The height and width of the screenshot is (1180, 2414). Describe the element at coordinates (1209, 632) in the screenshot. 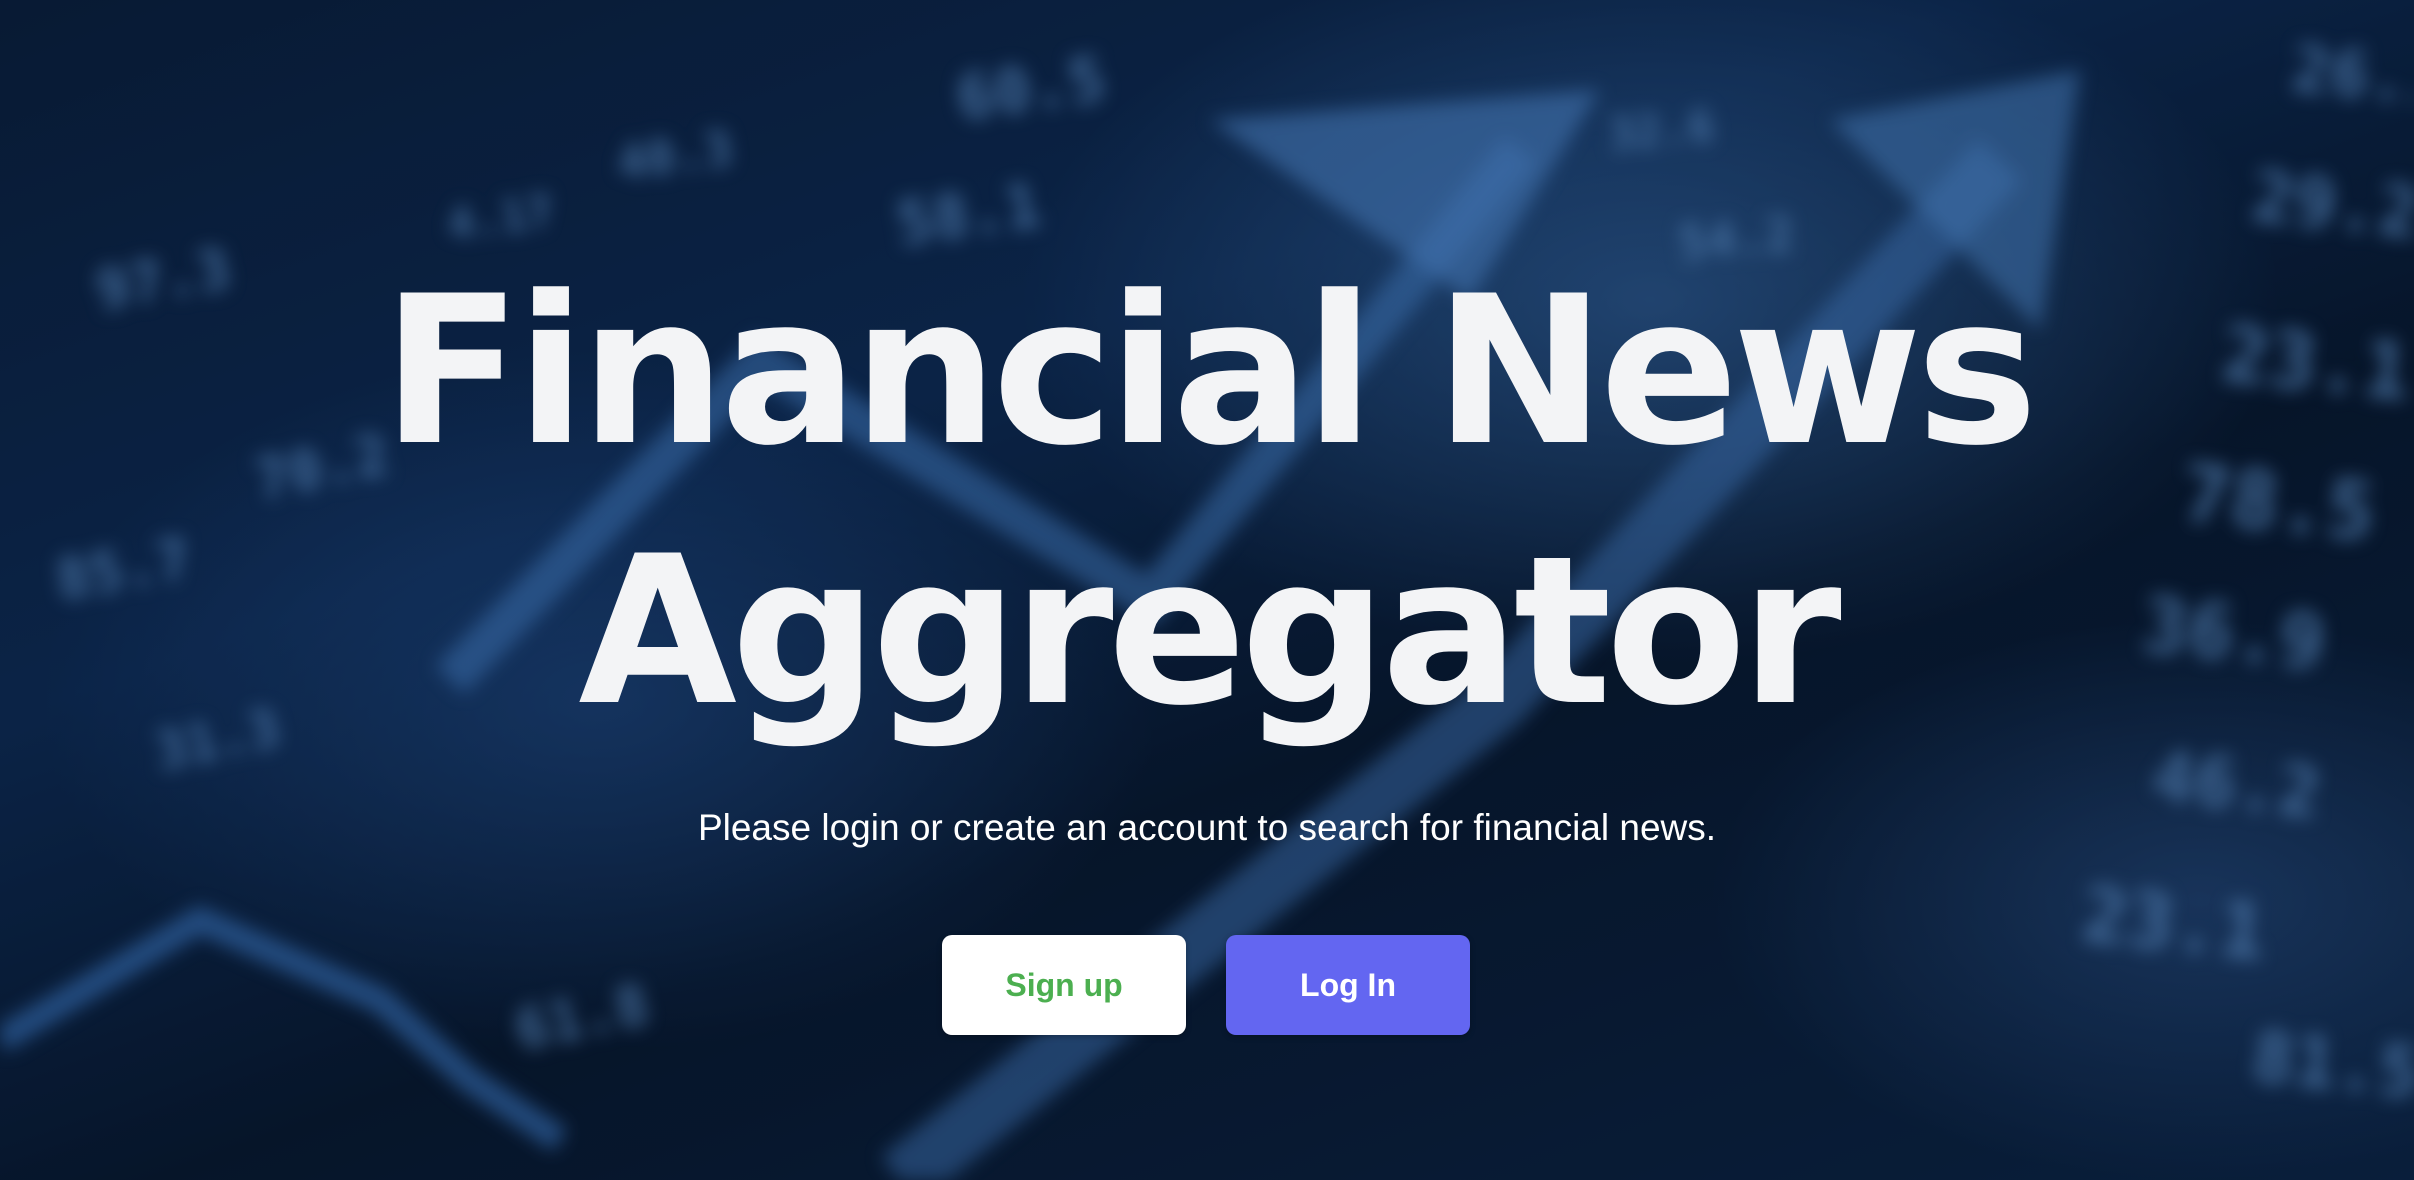

I see `page-title-line-2: Aggregator` at that location.